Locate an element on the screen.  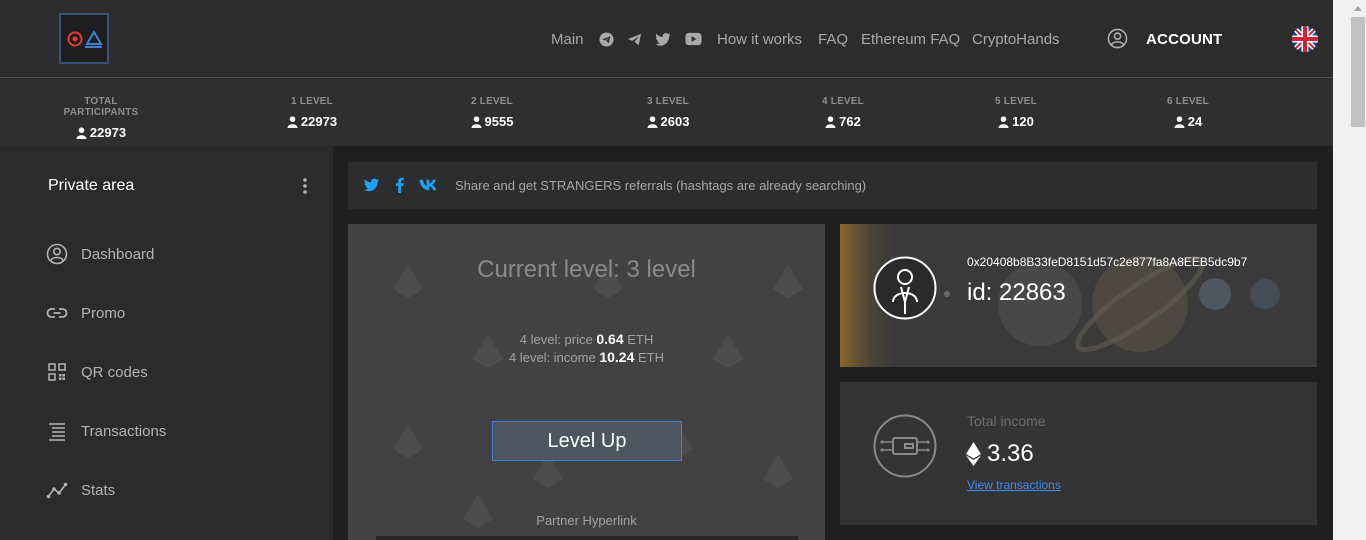
current-level-title: Current level: 3 level is located at coordinates (586, 269).